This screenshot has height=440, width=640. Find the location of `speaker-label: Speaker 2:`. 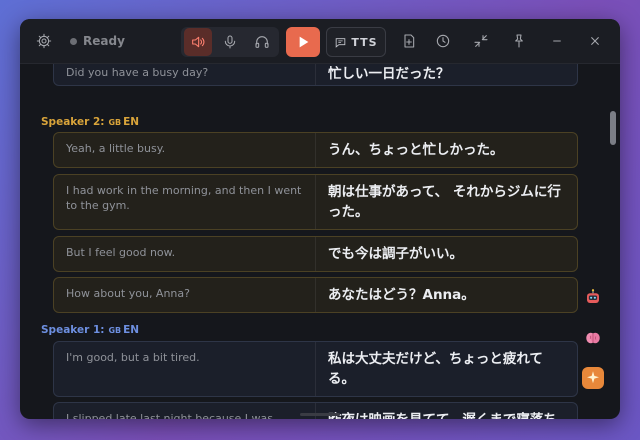

speaker-label: Speaker 2: is located at coordinates (73, 122).